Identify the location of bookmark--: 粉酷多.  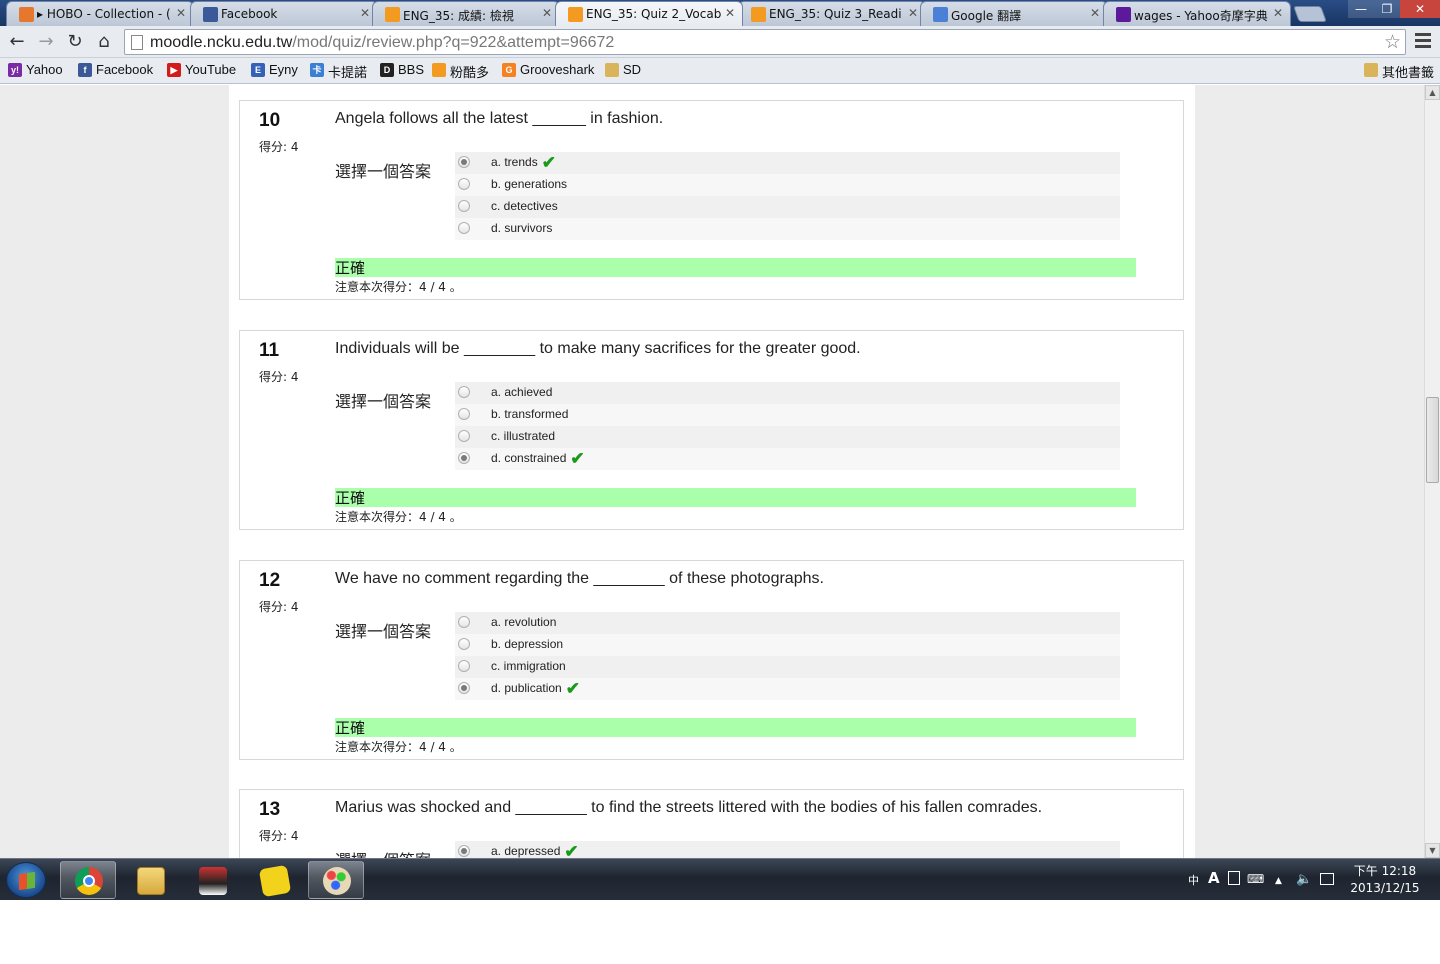
(460, 71).